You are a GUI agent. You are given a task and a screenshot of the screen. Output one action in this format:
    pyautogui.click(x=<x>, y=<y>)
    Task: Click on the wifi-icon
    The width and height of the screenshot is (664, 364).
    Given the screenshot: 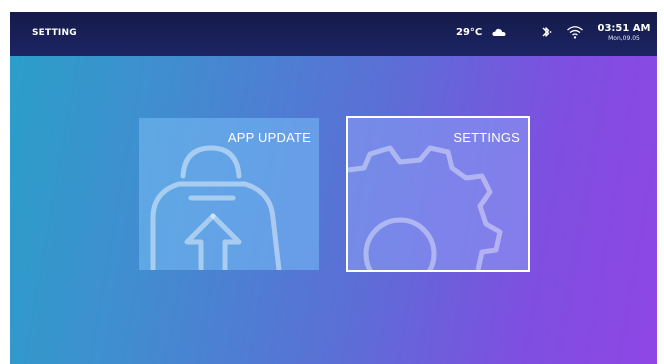 What is the action you would take?
    pyautogui.click(x=575, y=32)
    